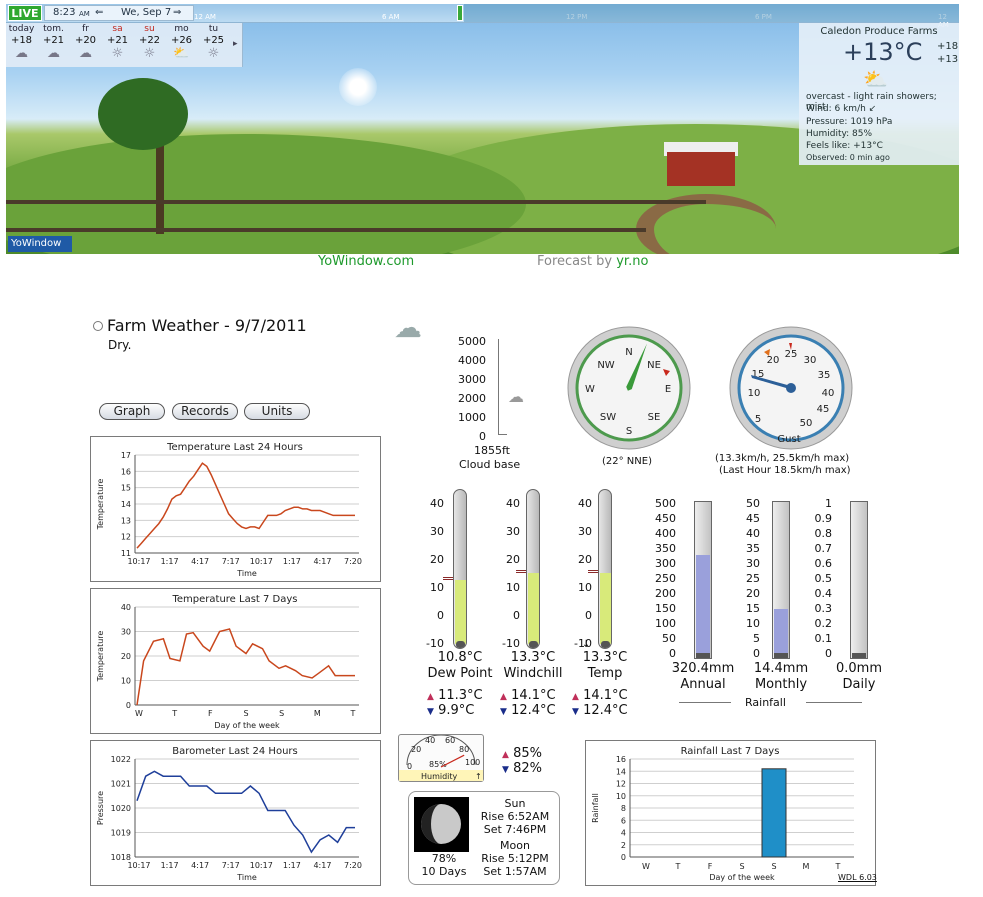 The height and width of the screenshot is (897, 983). I want to click on thermometer-value: 13.3°C, so click(605, 657).